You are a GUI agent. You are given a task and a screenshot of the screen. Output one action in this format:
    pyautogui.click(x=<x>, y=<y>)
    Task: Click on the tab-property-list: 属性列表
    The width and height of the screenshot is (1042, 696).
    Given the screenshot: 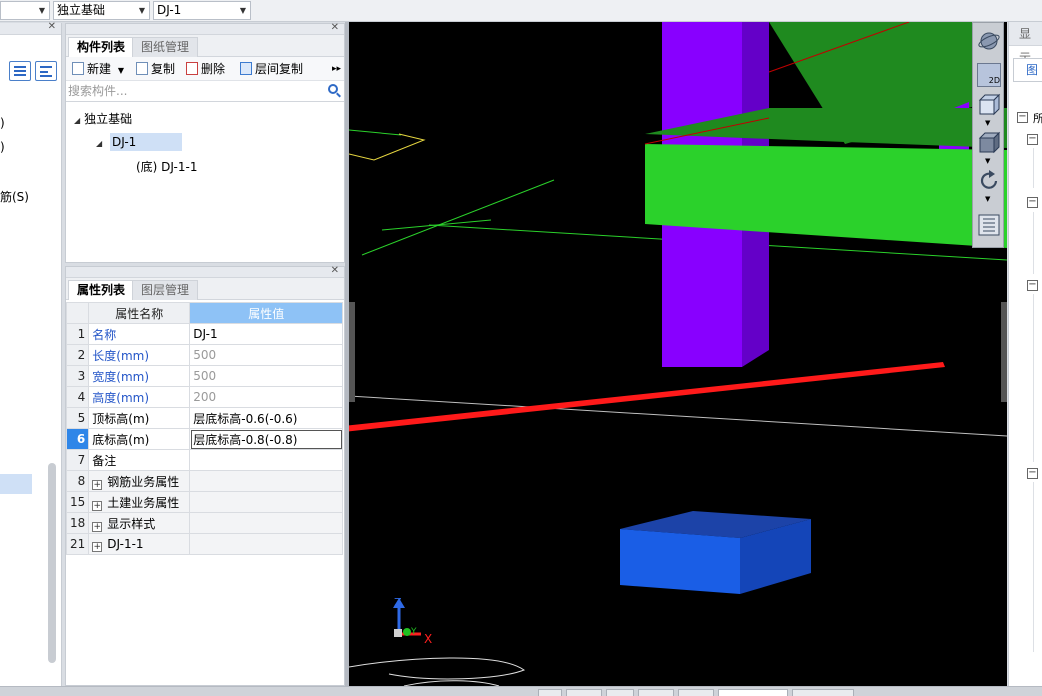 What is the action you would take?
    pyautogui.click(x=101, y=290)
    